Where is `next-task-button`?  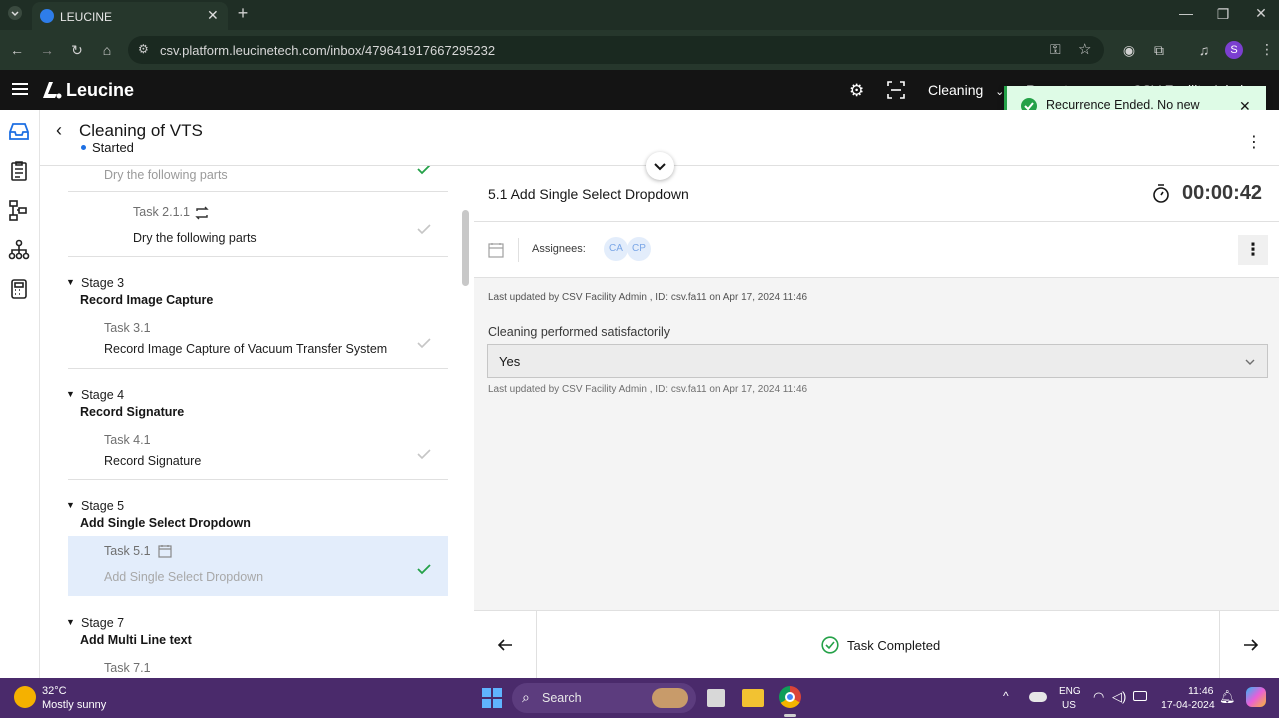
next-task-button is located at coordinates (1249, 644).